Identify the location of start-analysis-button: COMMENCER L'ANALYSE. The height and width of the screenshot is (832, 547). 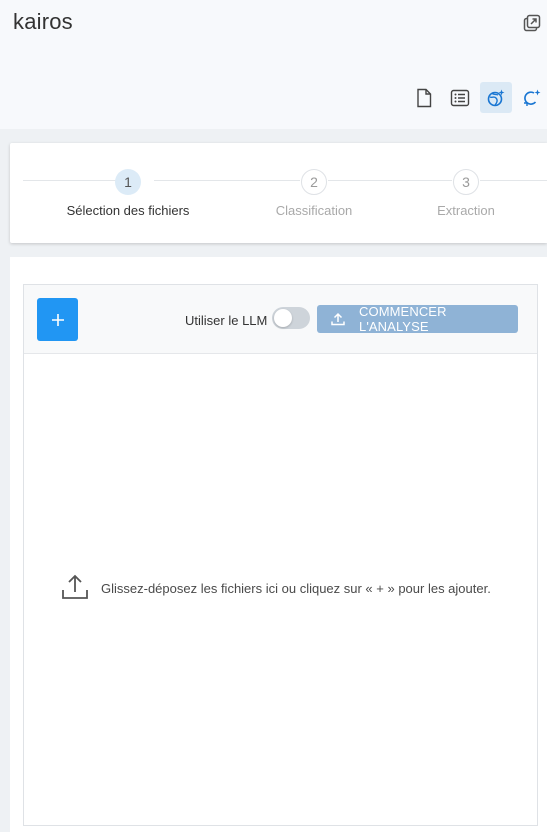
(417, 319).